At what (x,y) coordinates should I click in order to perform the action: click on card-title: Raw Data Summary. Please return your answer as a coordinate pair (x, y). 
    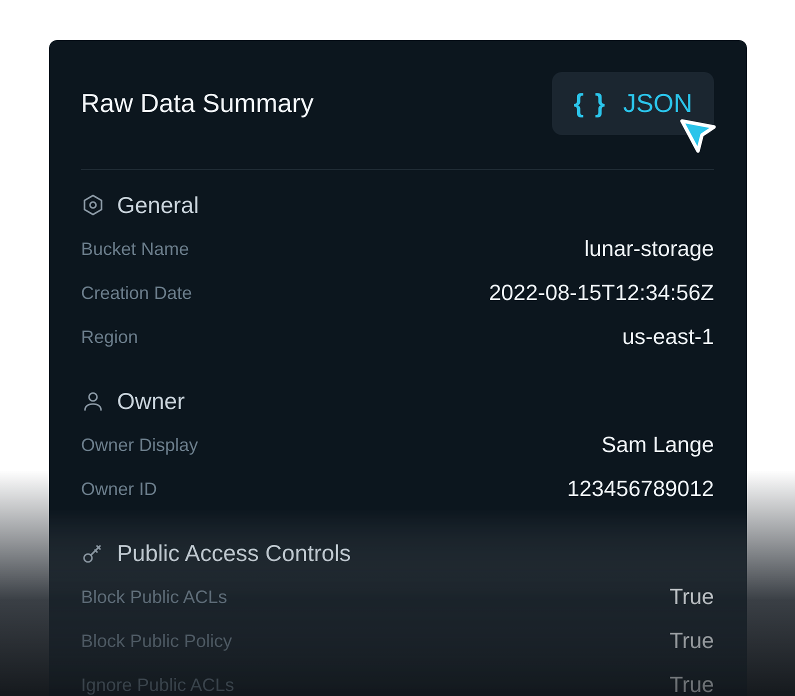
    Looking at the image, I should click on (197, 103).